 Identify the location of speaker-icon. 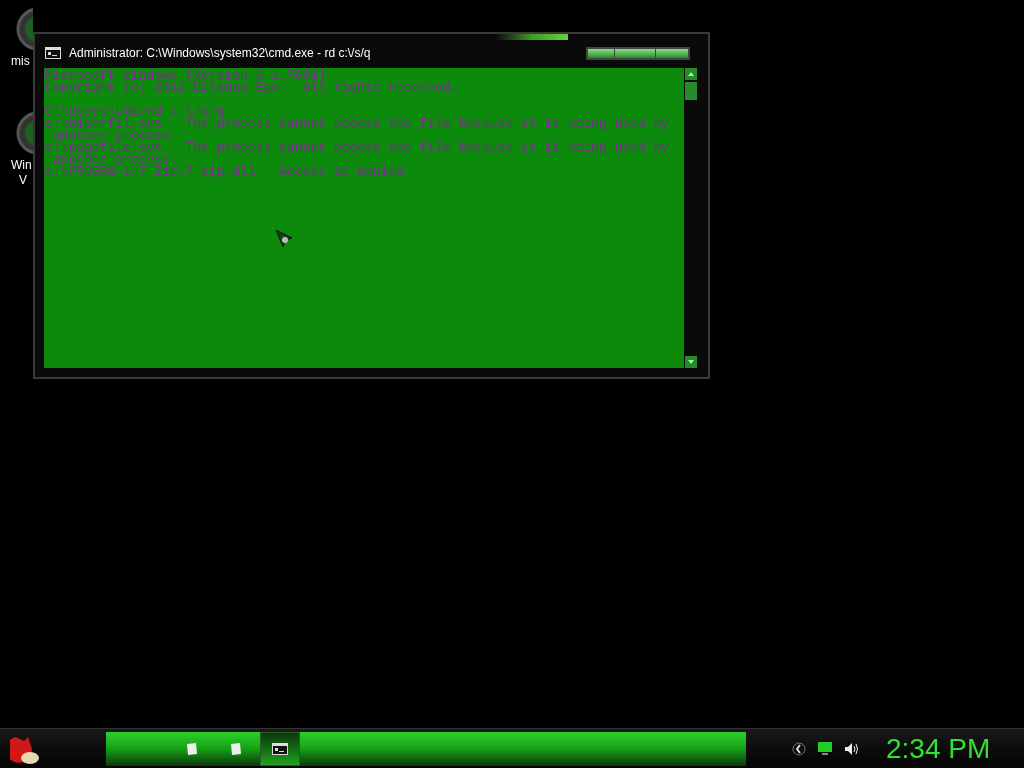
(852, 748).